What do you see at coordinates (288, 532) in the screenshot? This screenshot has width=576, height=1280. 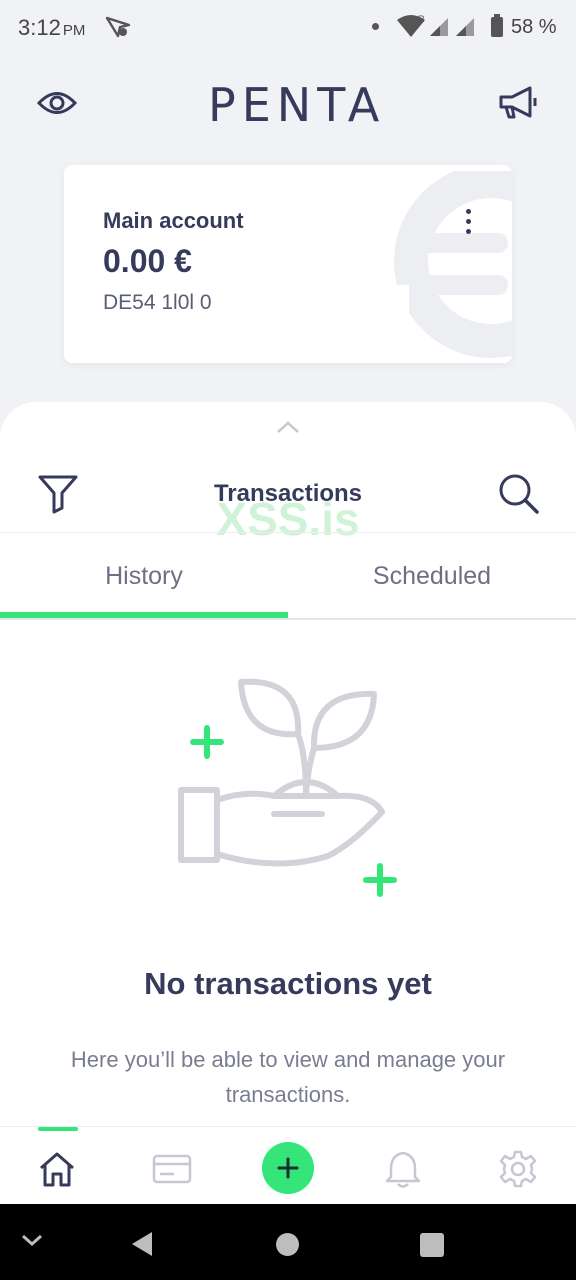 I see `header-divider` at bounding box center [288, 532].